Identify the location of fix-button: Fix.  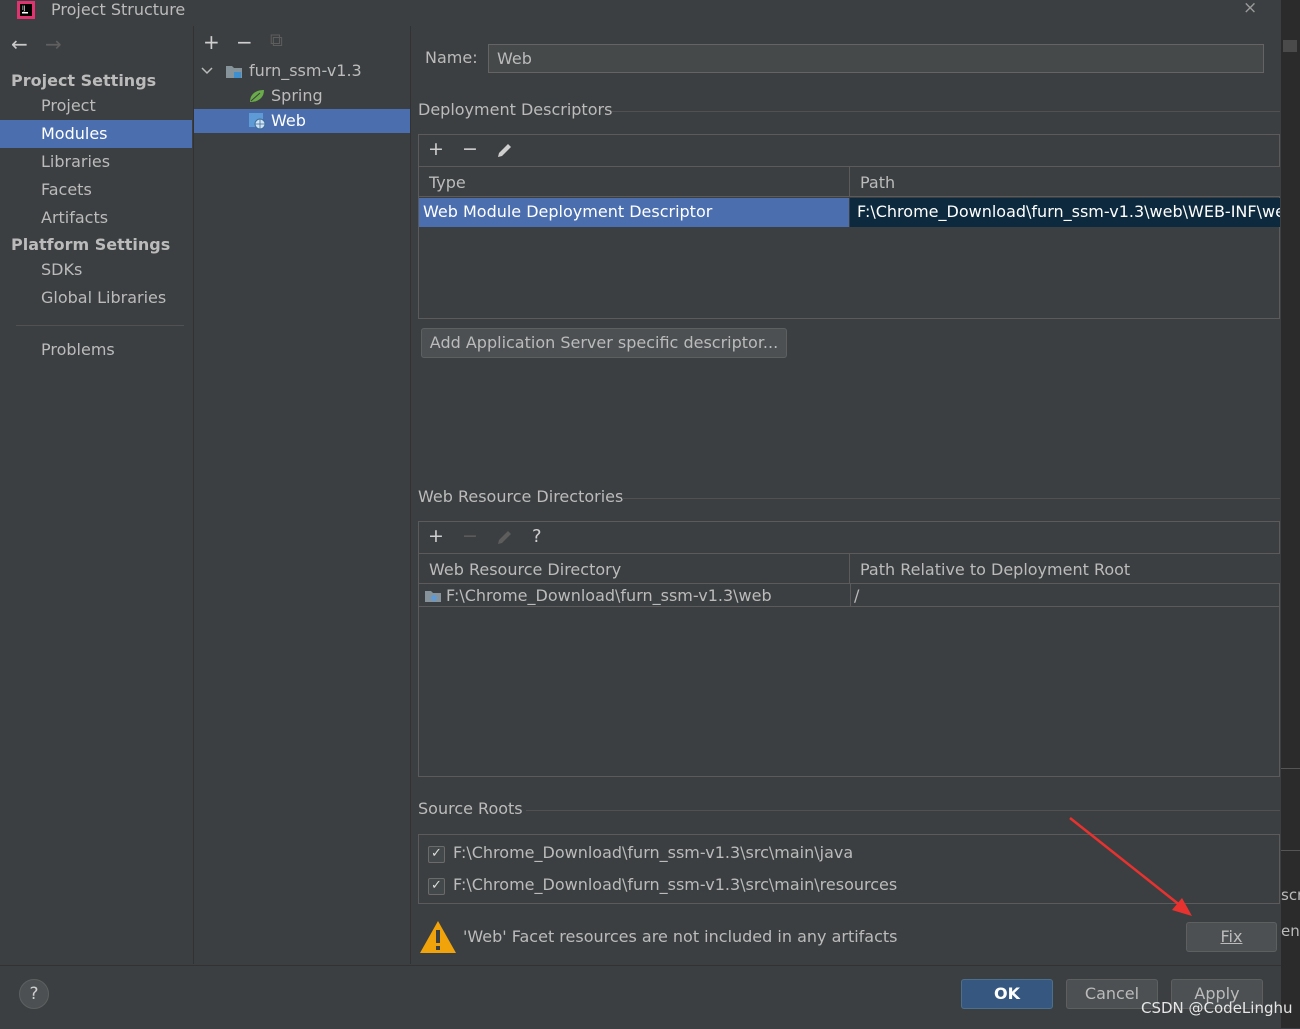
(1231, 937).